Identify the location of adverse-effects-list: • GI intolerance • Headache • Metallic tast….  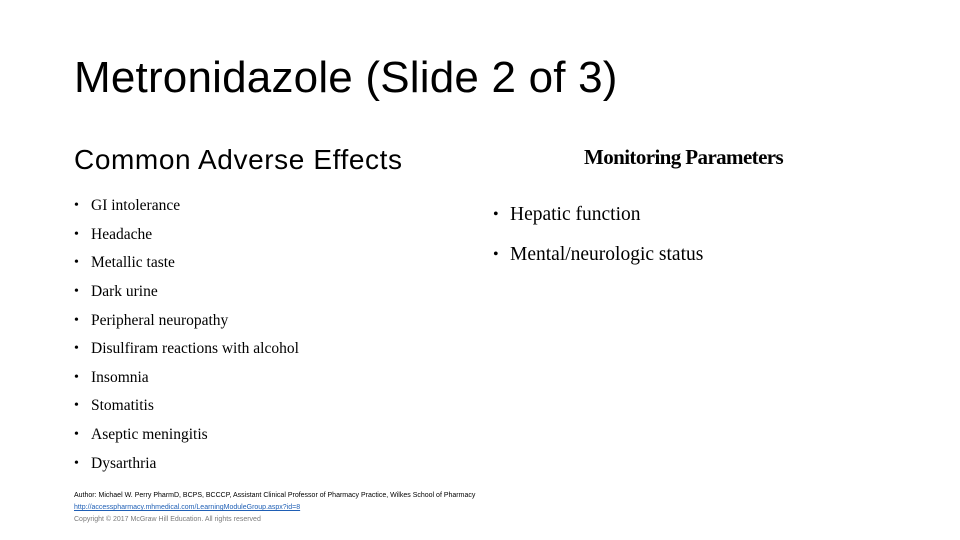
(186, 335).